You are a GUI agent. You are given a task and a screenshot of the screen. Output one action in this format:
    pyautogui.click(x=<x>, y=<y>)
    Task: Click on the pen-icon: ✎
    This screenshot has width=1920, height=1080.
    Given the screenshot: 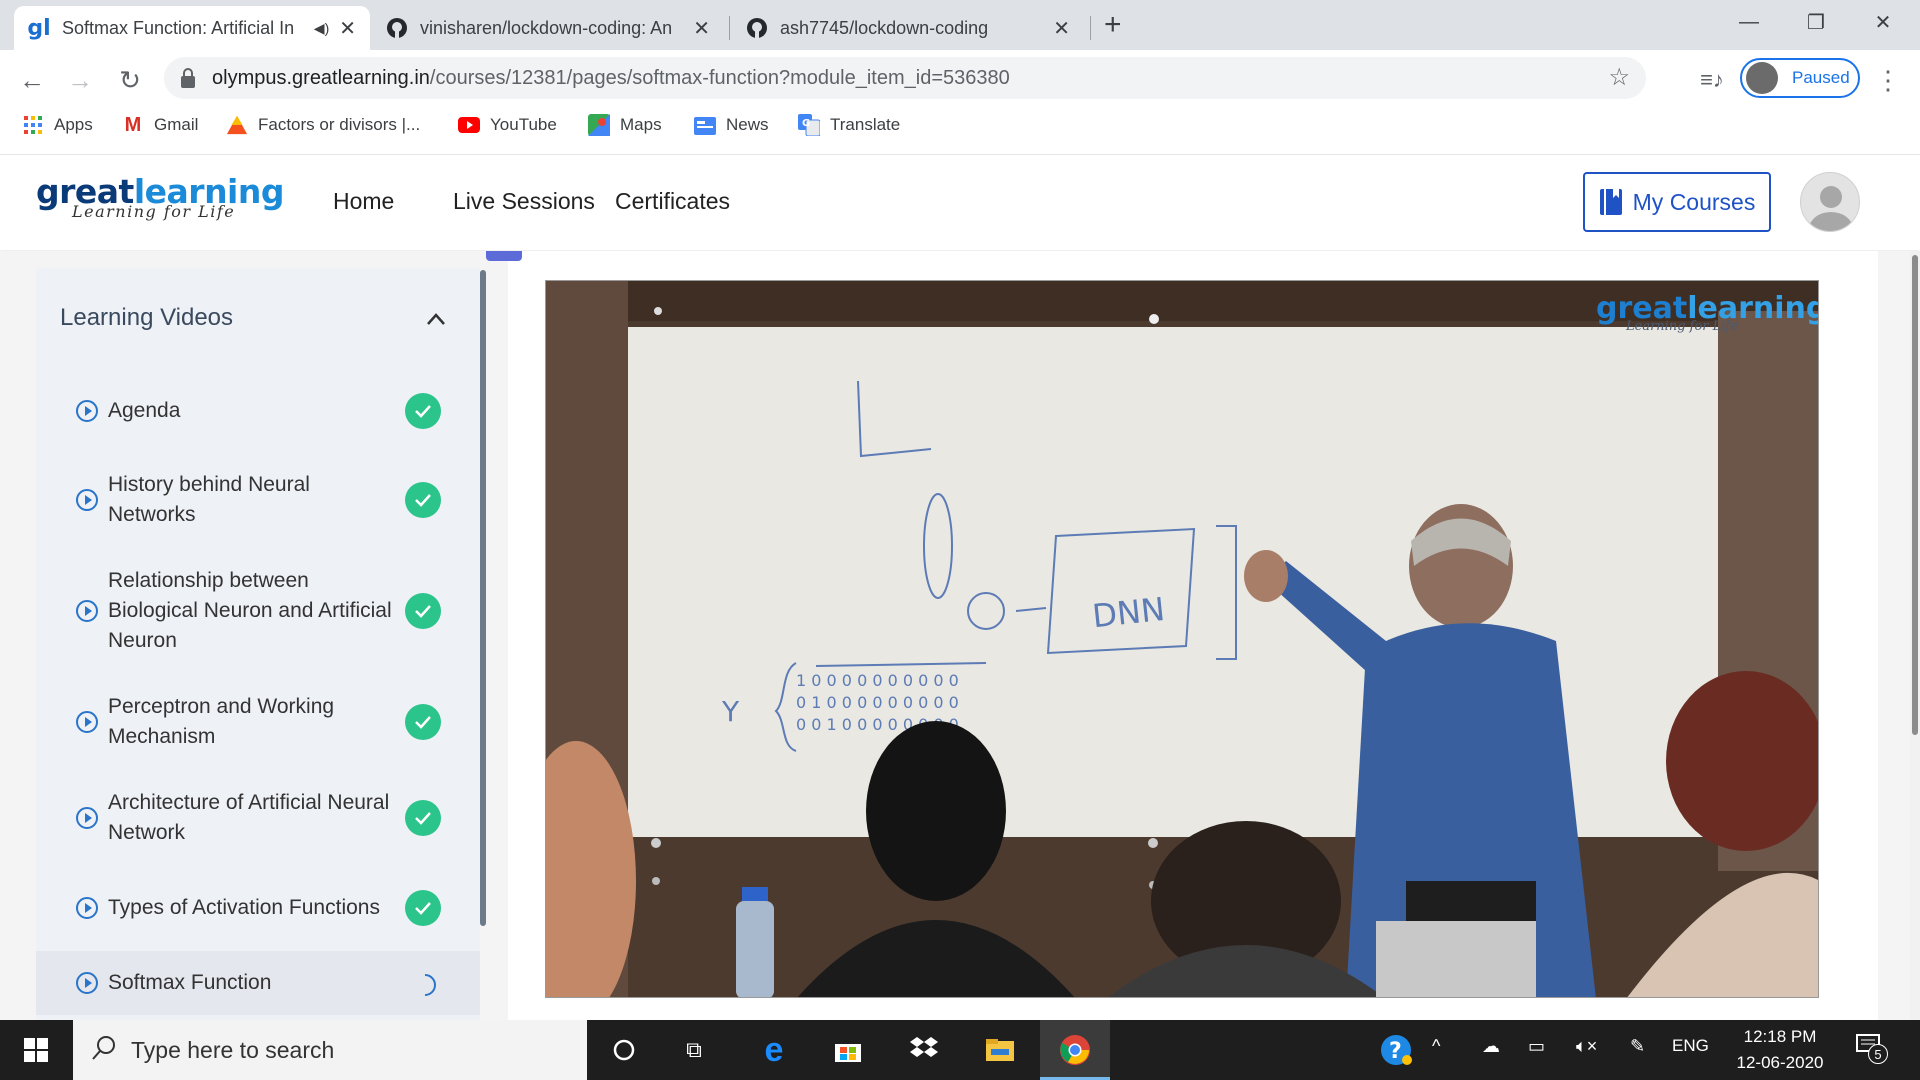 What is the action you would take?
    pyautogui.click(x=1637, y=1046)
    